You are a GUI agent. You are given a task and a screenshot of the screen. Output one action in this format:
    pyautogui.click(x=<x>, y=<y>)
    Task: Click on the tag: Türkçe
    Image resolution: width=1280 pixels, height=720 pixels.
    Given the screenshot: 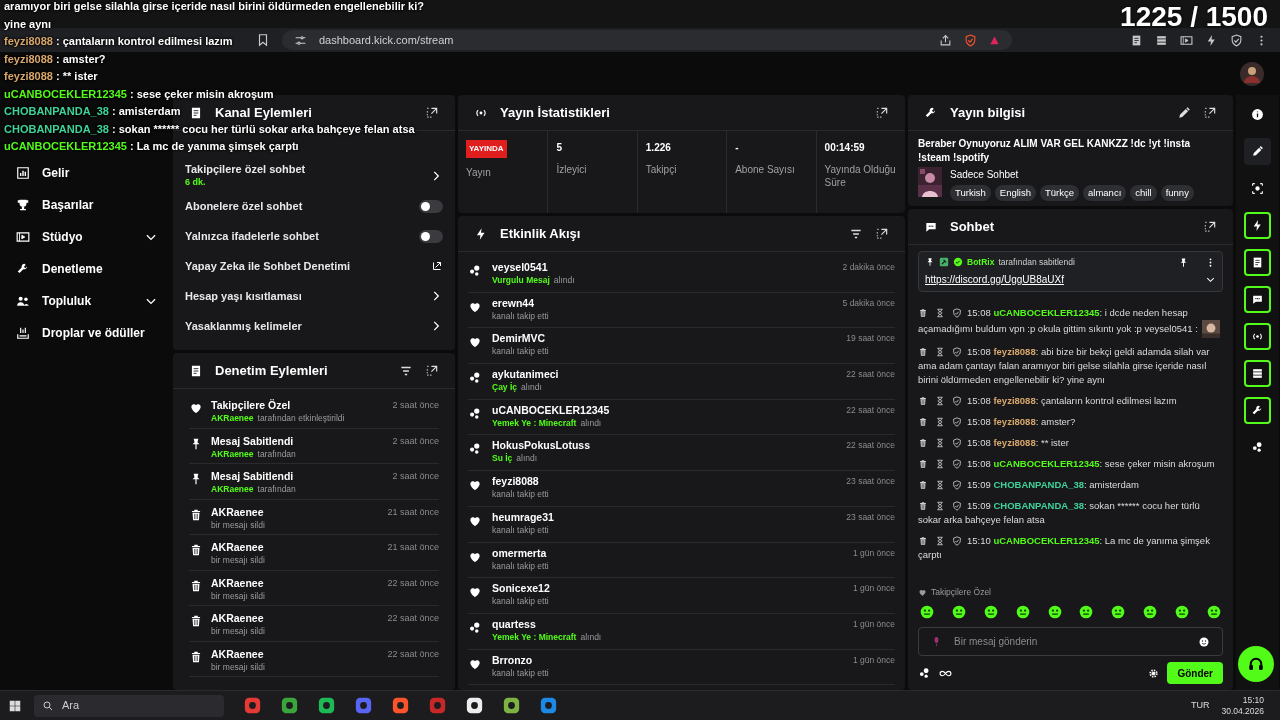 What is the action you would take?
    pyautogui.click(x=1059, y=193)
    